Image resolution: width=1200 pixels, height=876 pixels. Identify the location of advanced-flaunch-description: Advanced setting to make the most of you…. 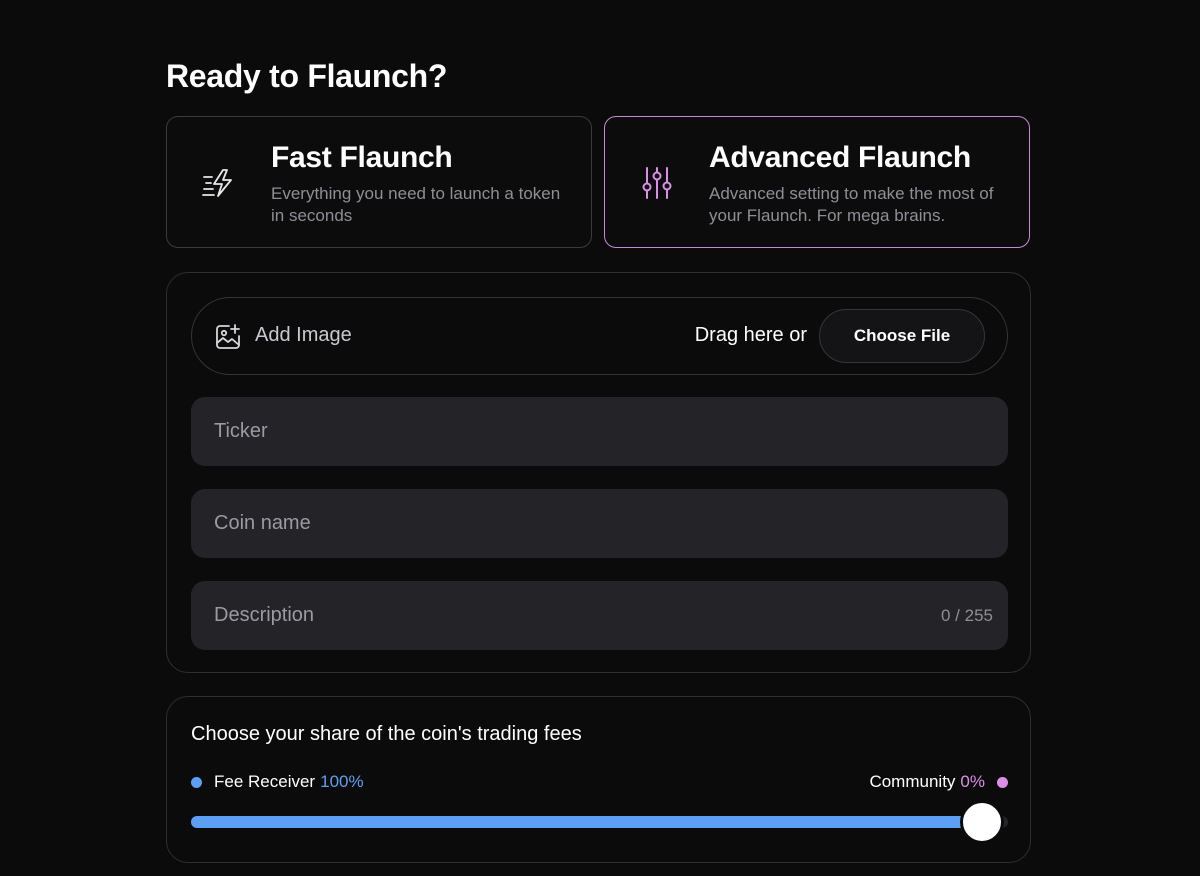
(851, 204).